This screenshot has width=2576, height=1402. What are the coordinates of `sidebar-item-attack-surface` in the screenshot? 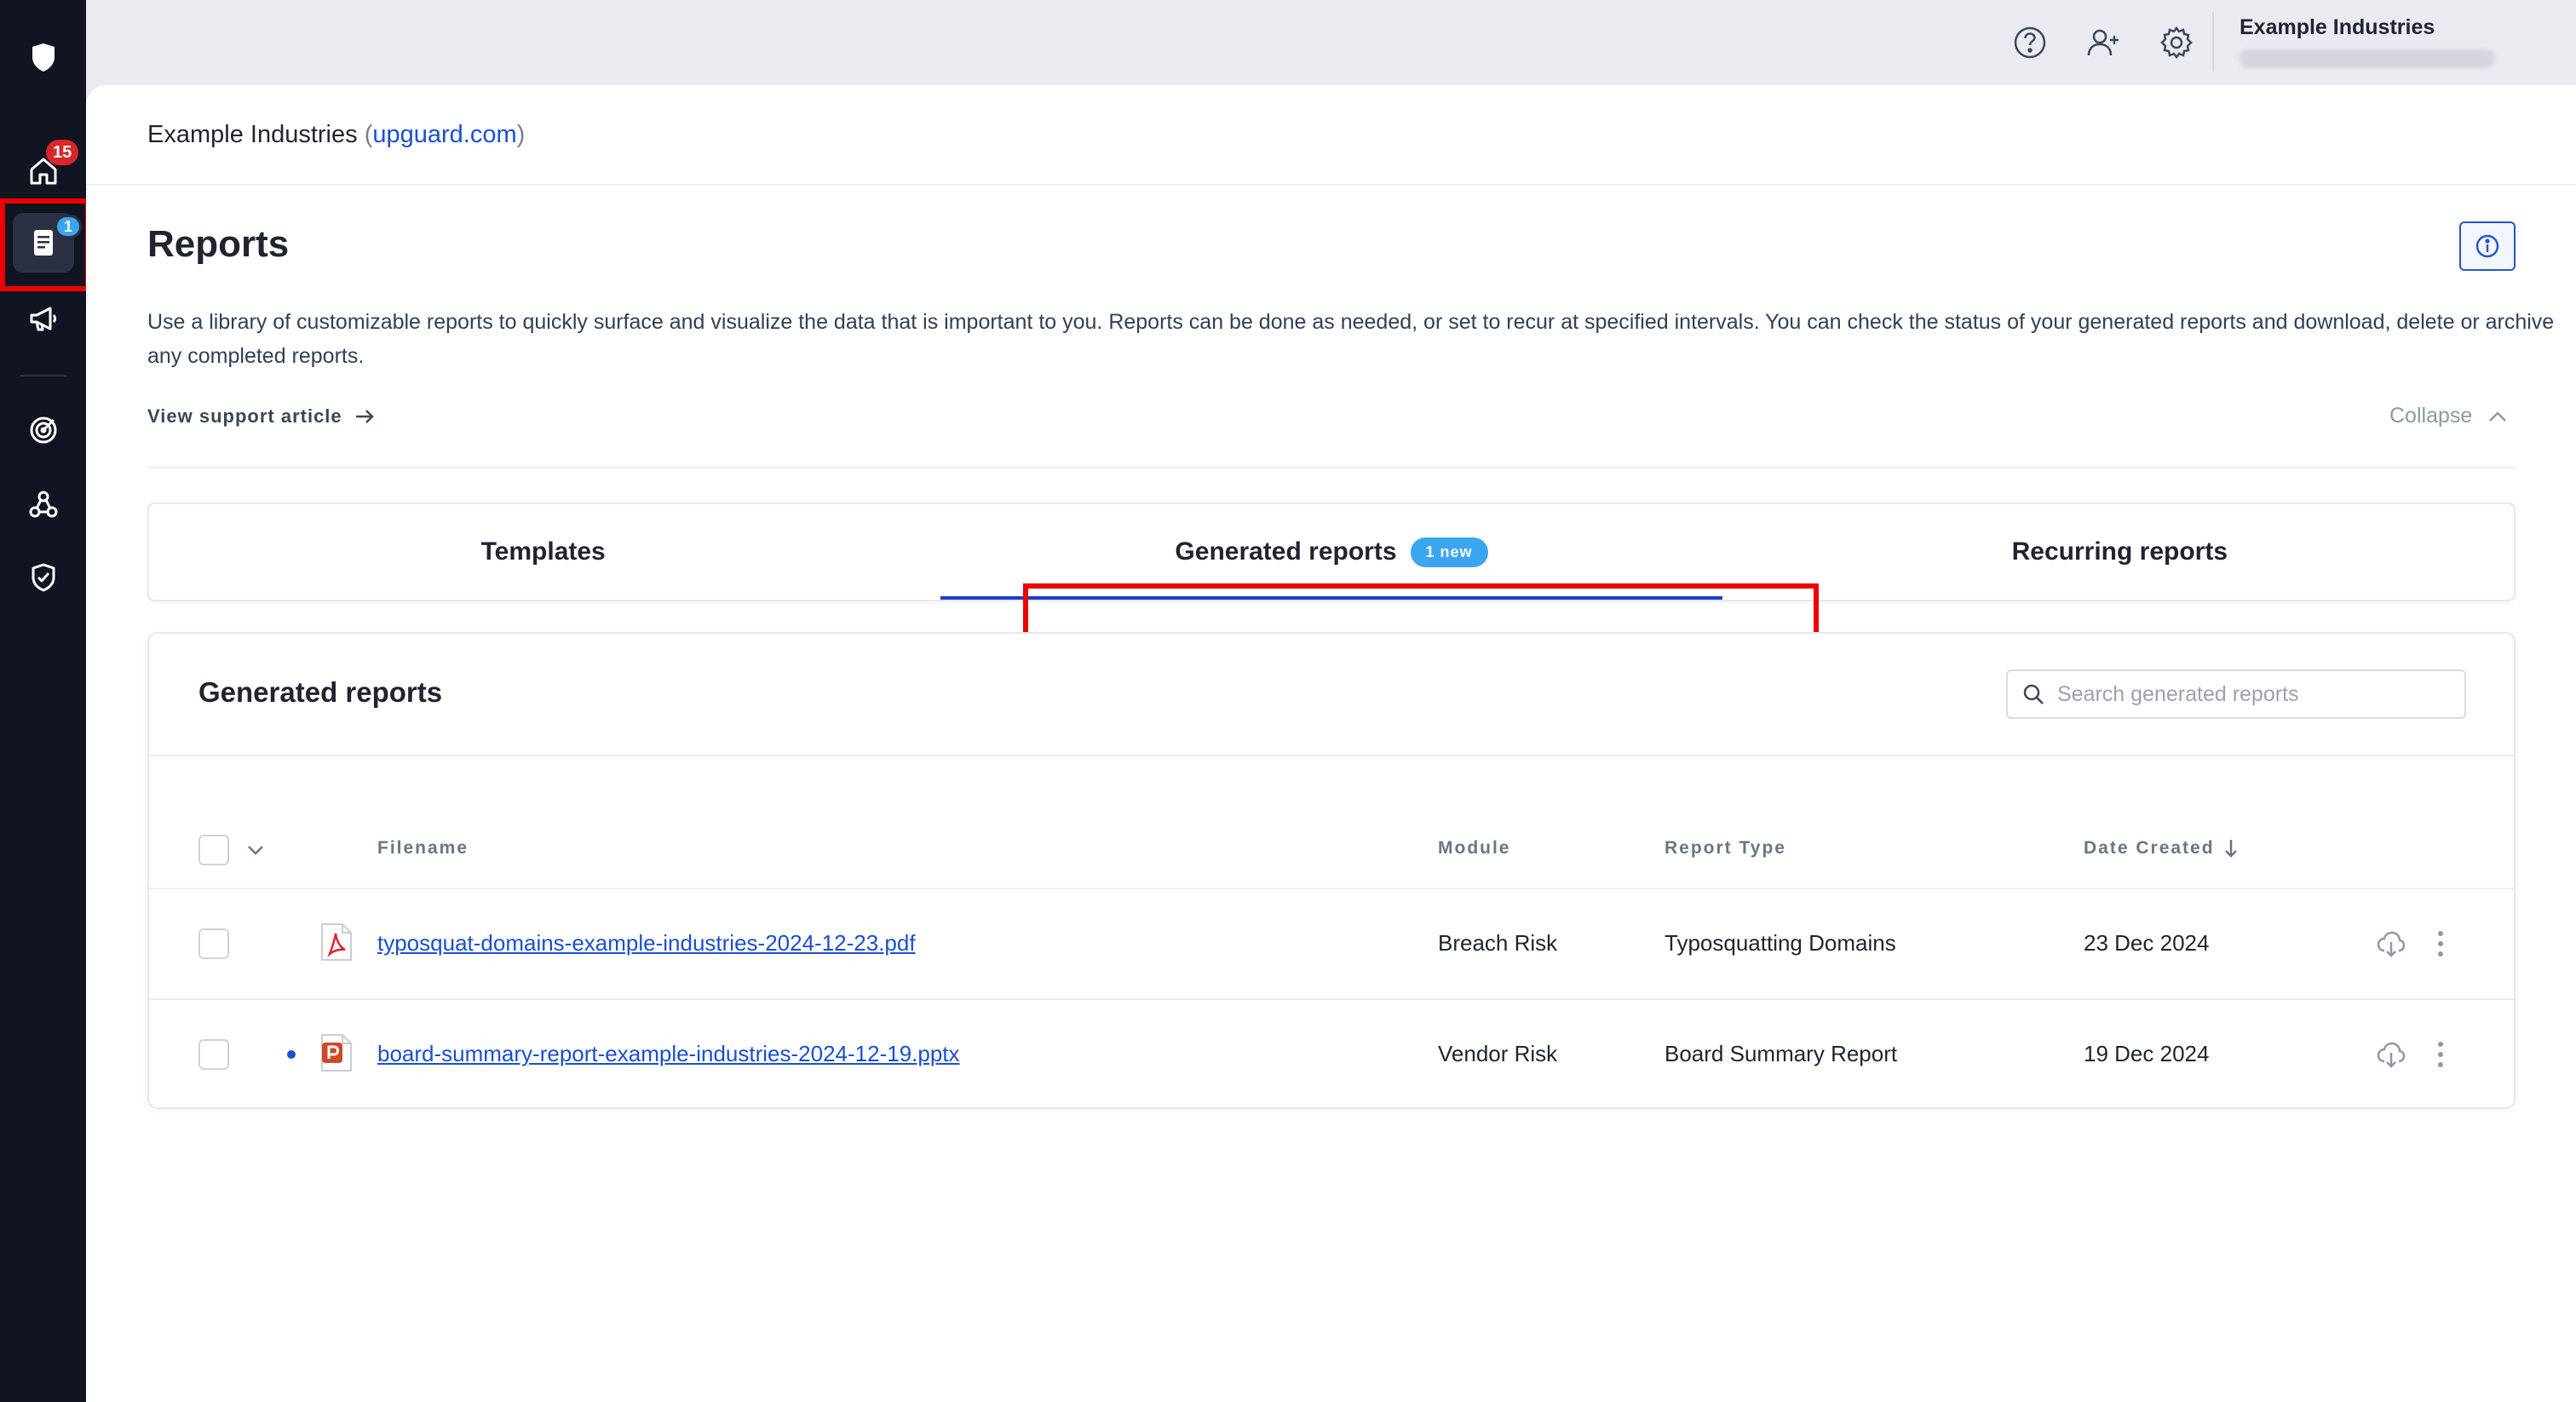 It's located at (43, 430).